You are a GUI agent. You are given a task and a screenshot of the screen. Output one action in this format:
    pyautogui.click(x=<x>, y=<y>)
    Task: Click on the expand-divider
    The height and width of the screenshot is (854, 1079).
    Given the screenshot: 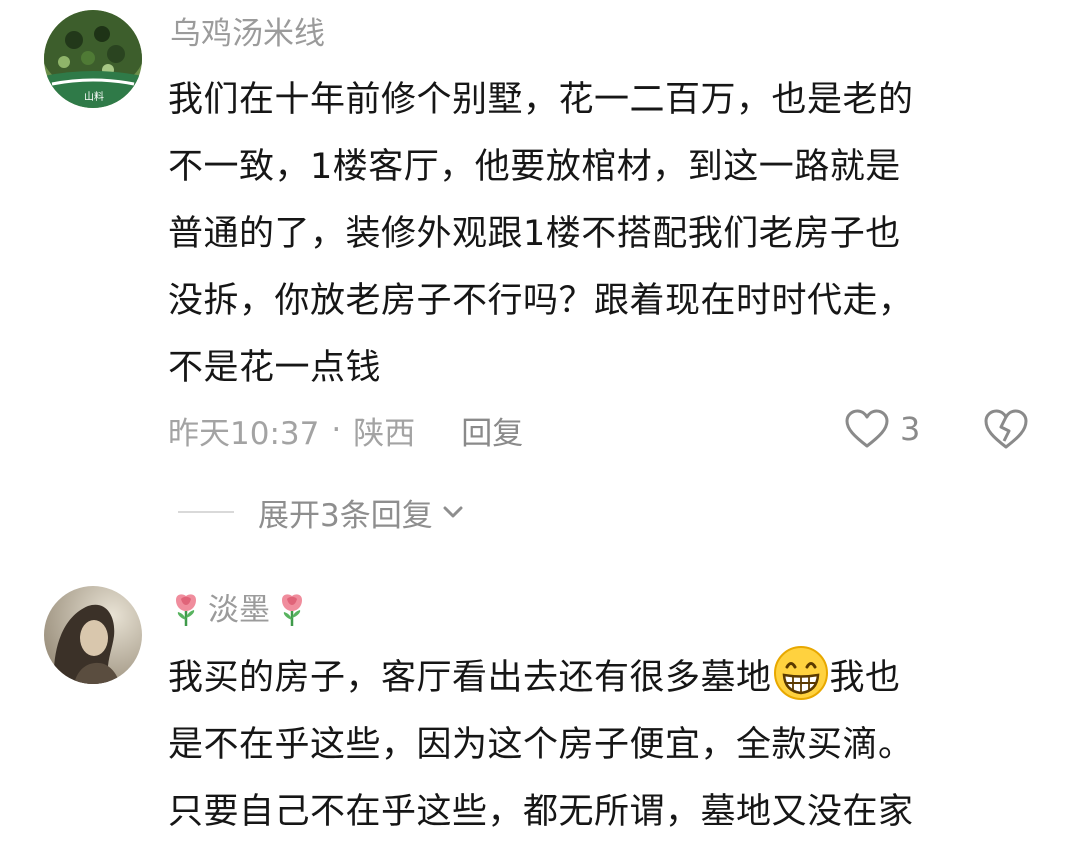 What is the action you would take?
    pyautogui.click(x=206, y=512)
    